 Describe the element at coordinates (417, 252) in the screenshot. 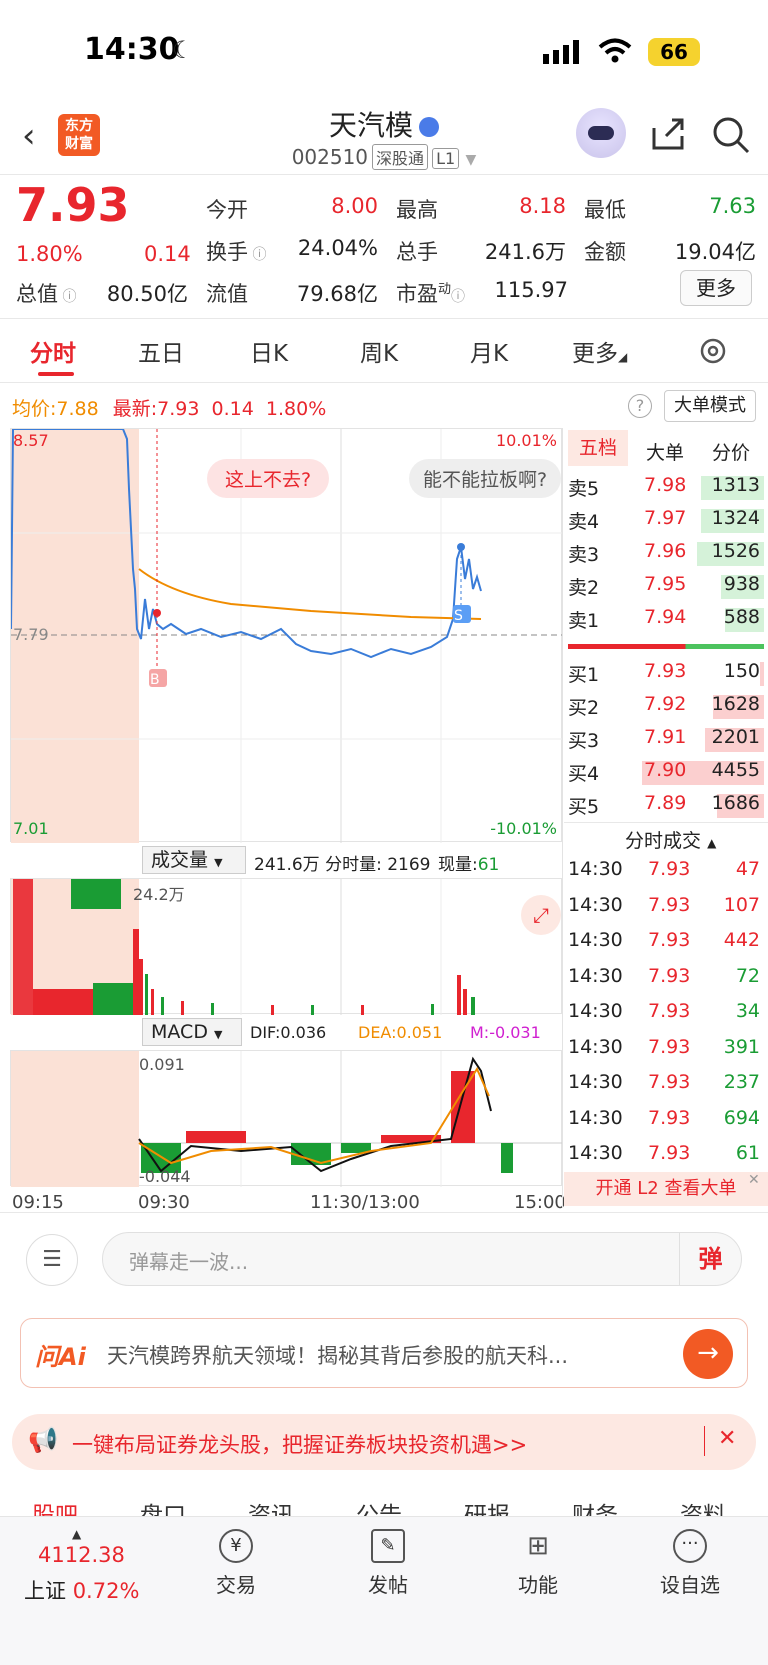

I see `volume-label: 总手` at that location.